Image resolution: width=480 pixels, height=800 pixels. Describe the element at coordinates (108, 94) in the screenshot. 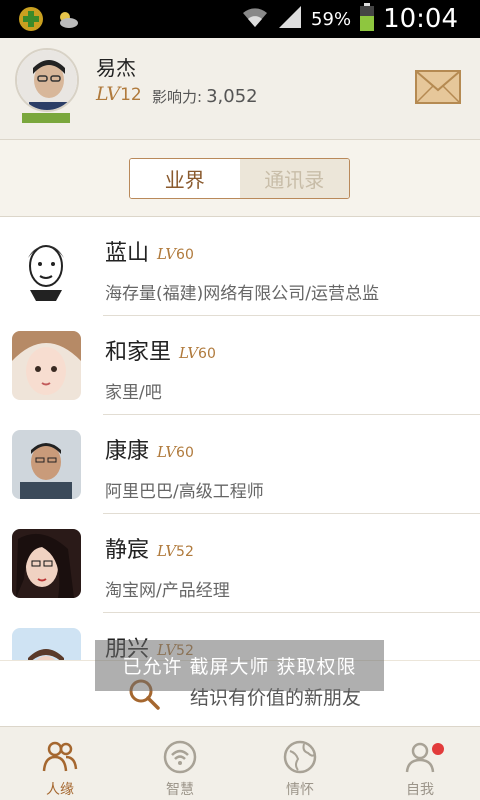

I see `level-prefix: LV` at that location.